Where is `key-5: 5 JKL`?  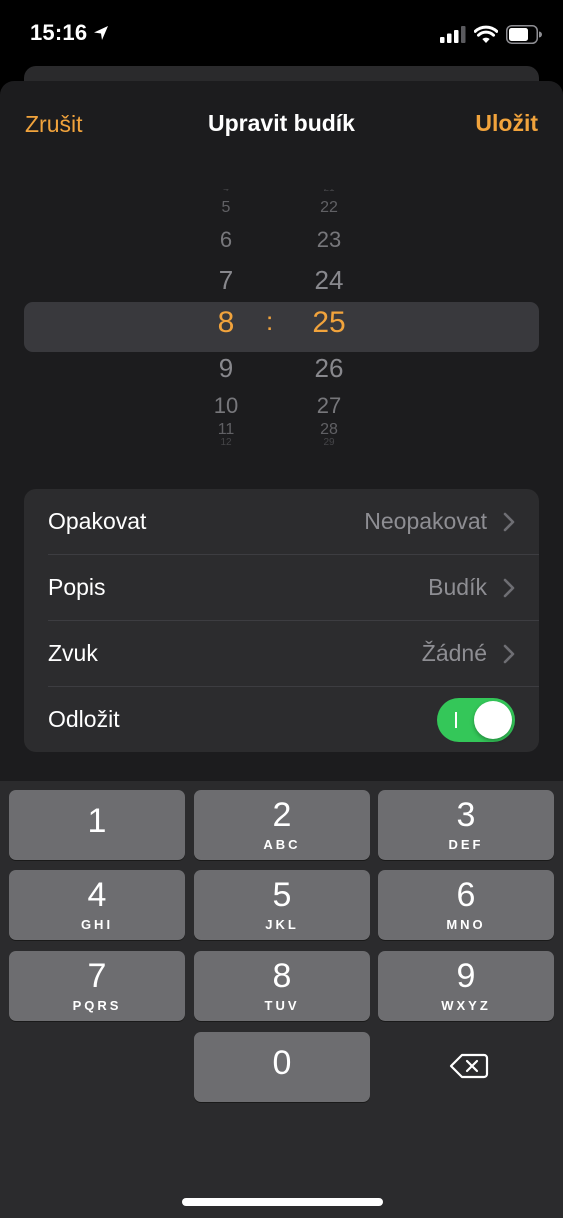 key-5: 5 JKL is located at coordinates (282, 905).